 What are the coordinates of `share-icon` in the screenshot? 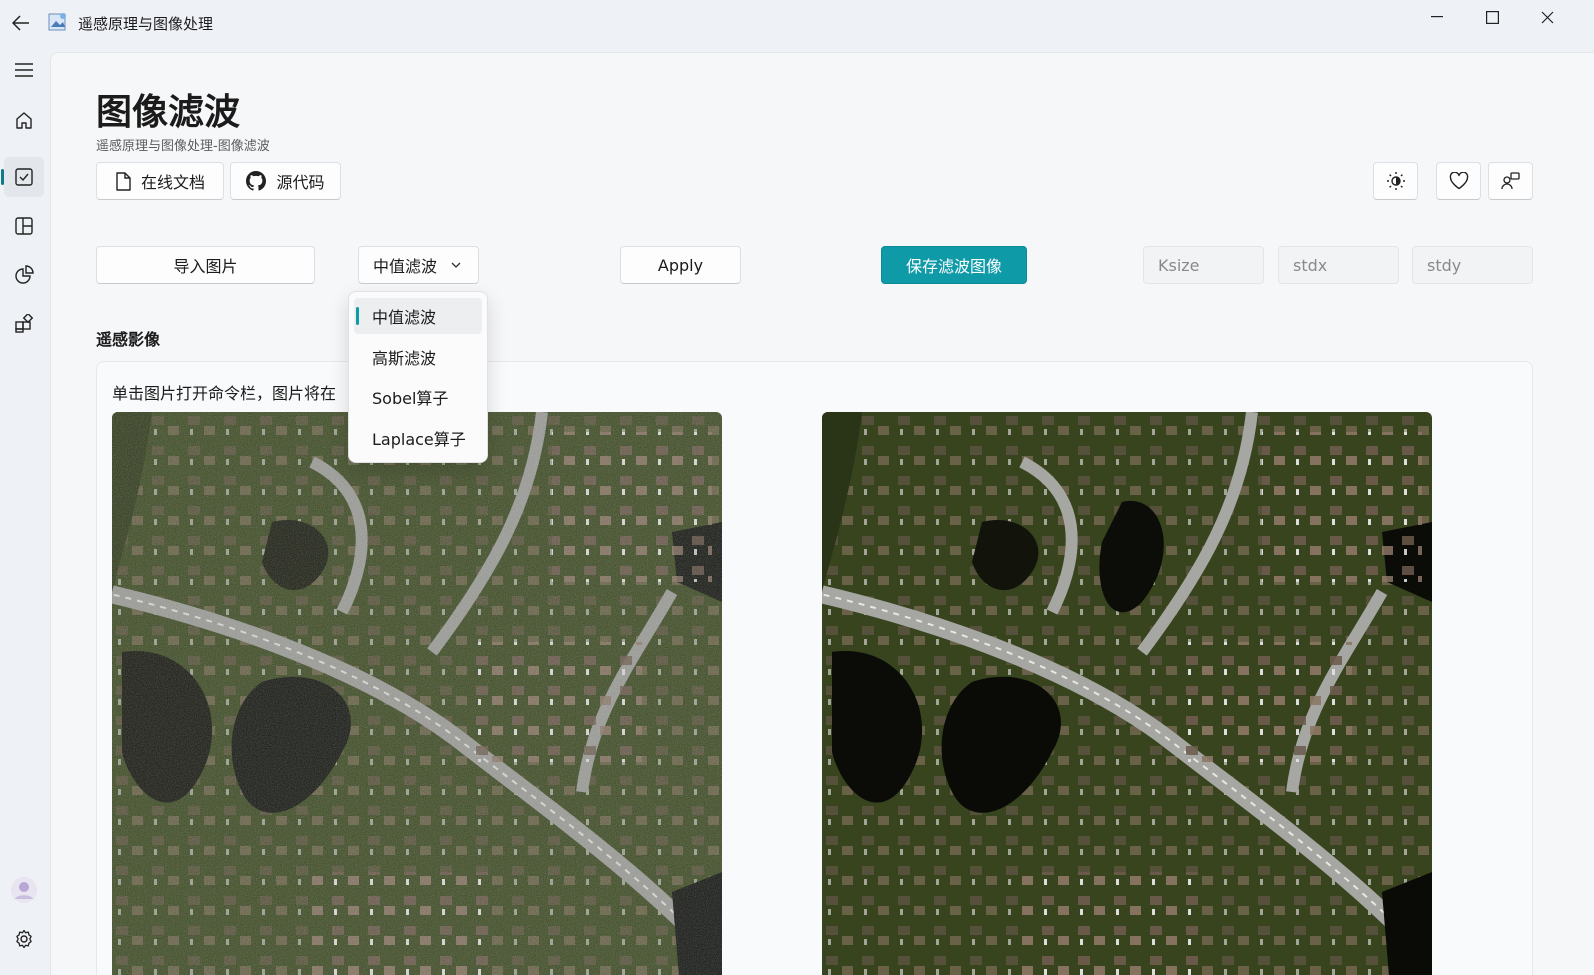 It's located at (1510, 181).